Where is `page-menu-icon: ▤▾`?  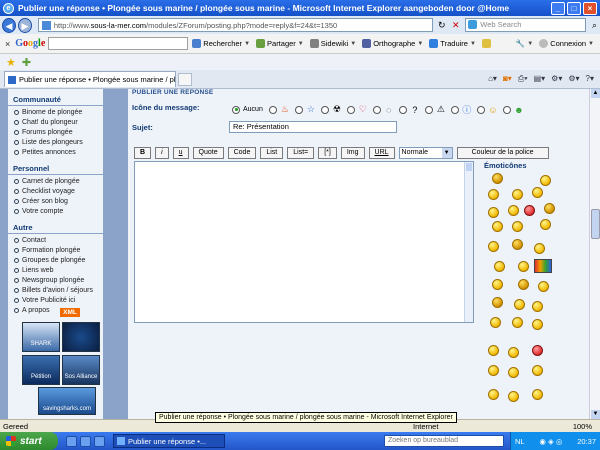
page-menu-icon: ▤▾ is located at coordinates (540, 79).